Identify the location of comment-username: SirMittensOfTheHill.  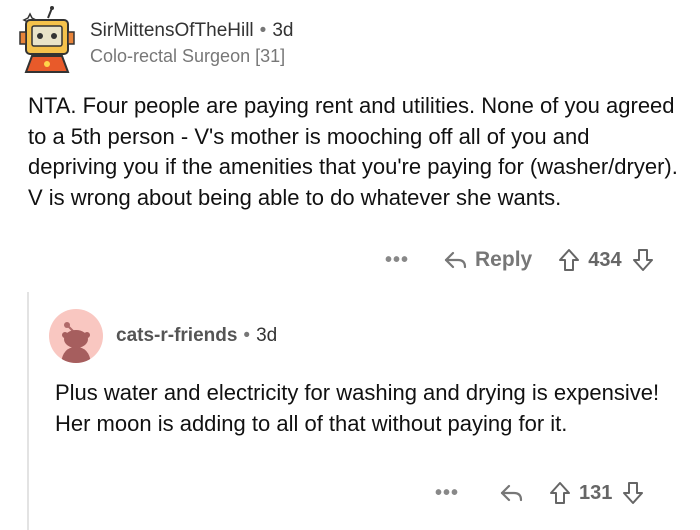
(172, 30).